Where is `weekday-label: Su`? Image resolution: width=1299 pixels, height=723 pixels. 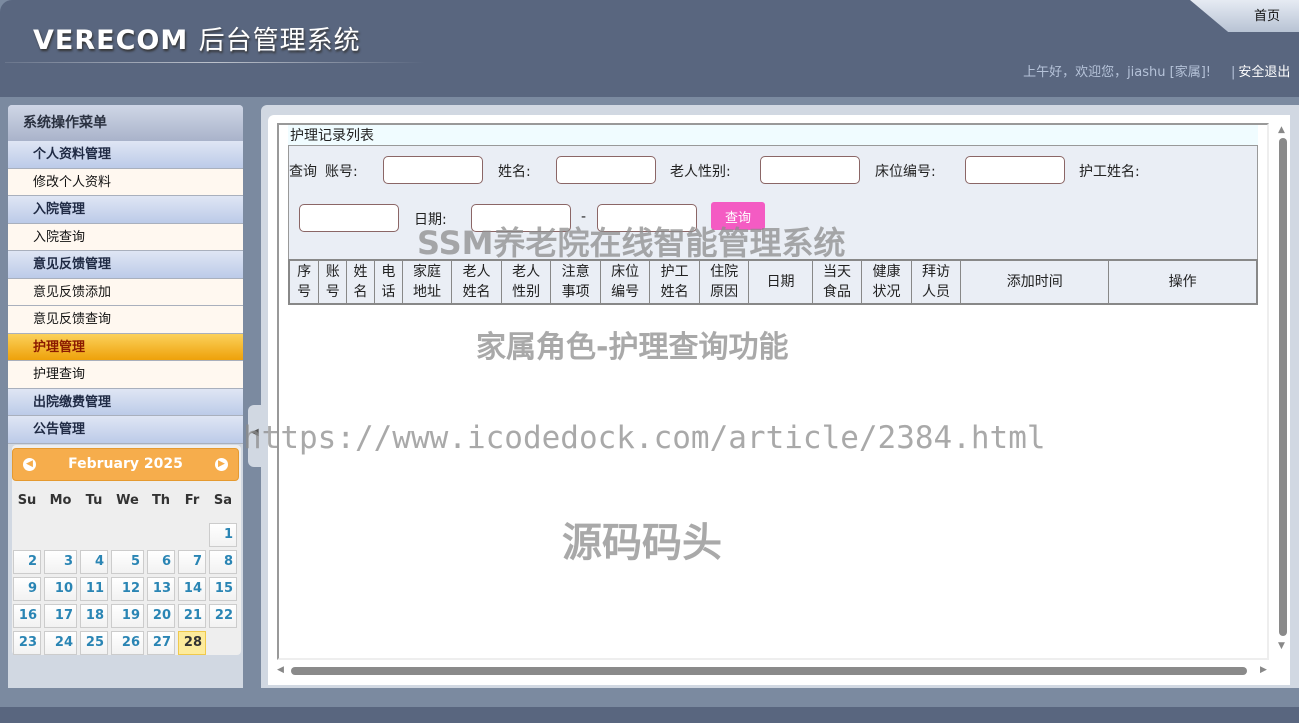 weekday-label: Su is located at coordinates (27, 500).